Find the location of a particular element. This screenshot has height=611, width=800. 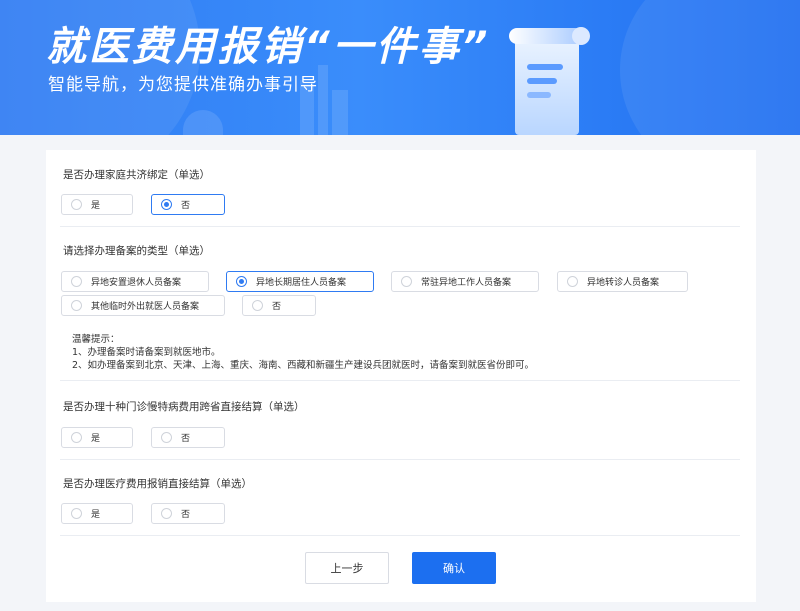

confirm-button: 确认 is located at coordinates (454, 568).